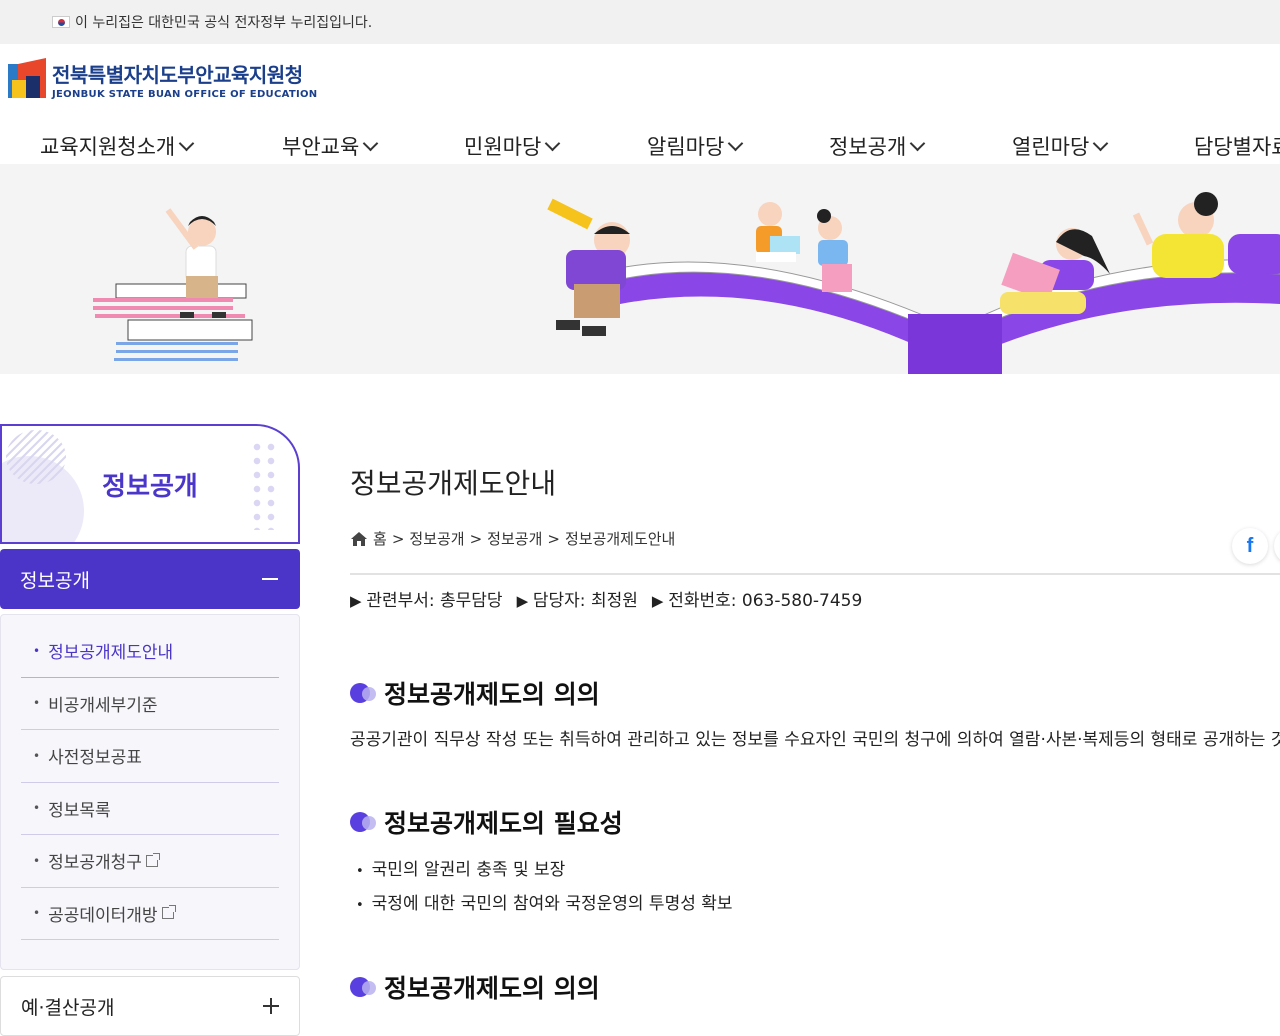  I want to click on nav-item-about: 교육지원청소개, so click(117, 146).